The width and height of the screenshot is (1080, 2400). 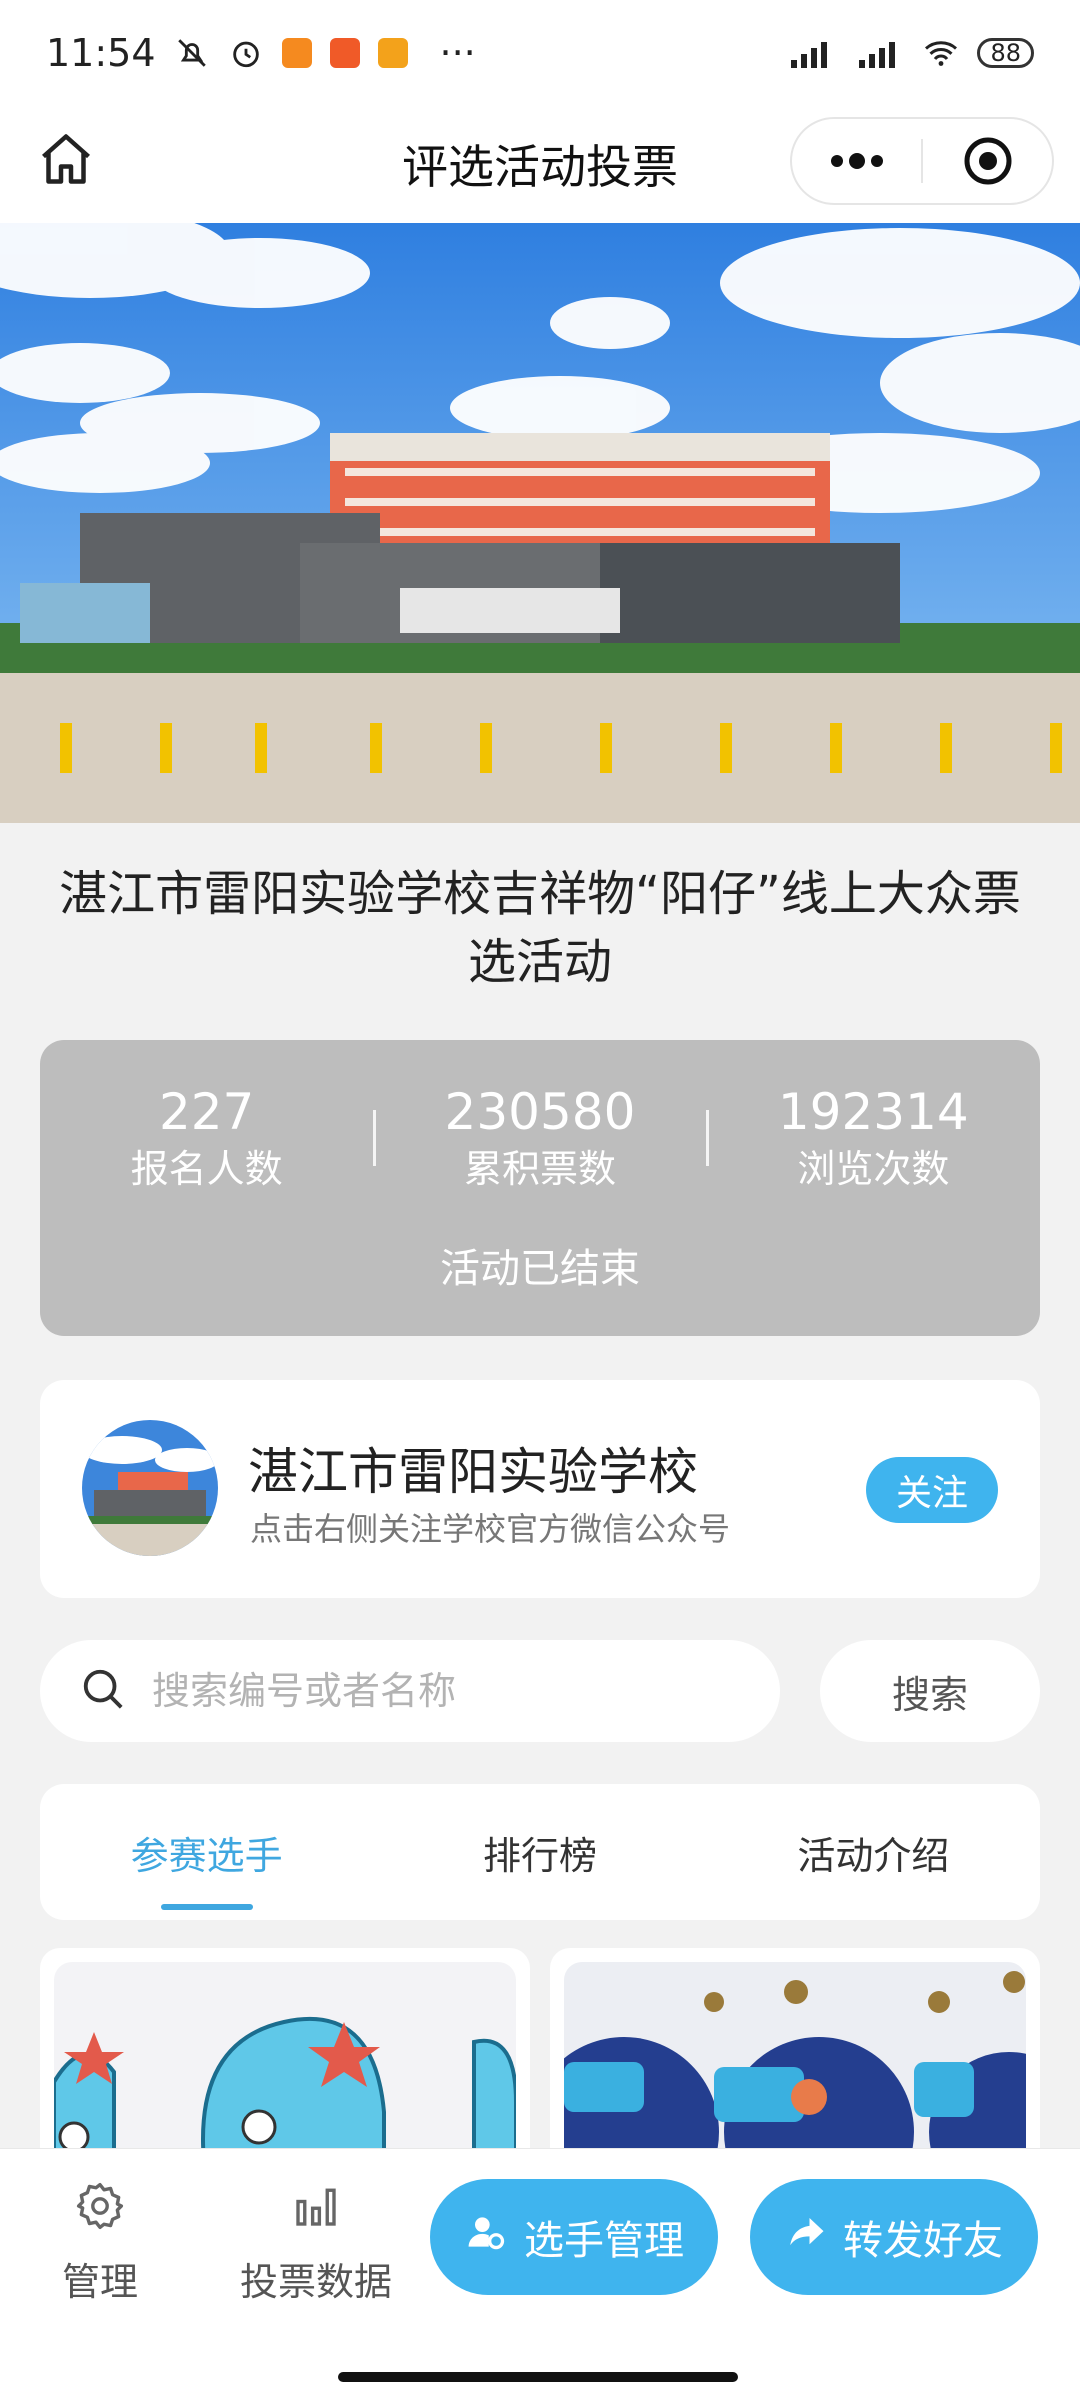 I want to click on tab-contestants: 参赛选手, so click(x=206, y=1852).